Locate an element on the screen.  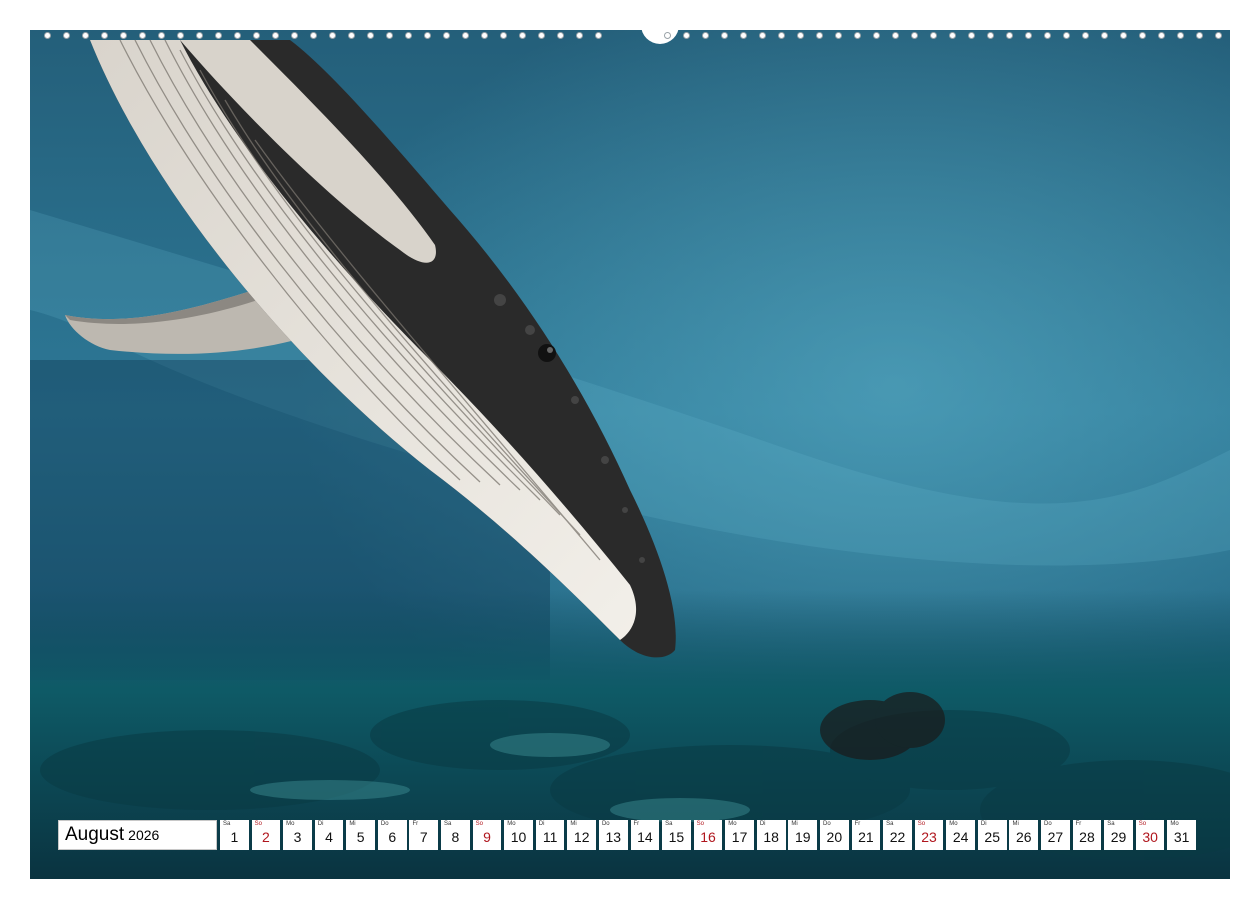
day-number: 31 is located at coordinates (1181, 837).